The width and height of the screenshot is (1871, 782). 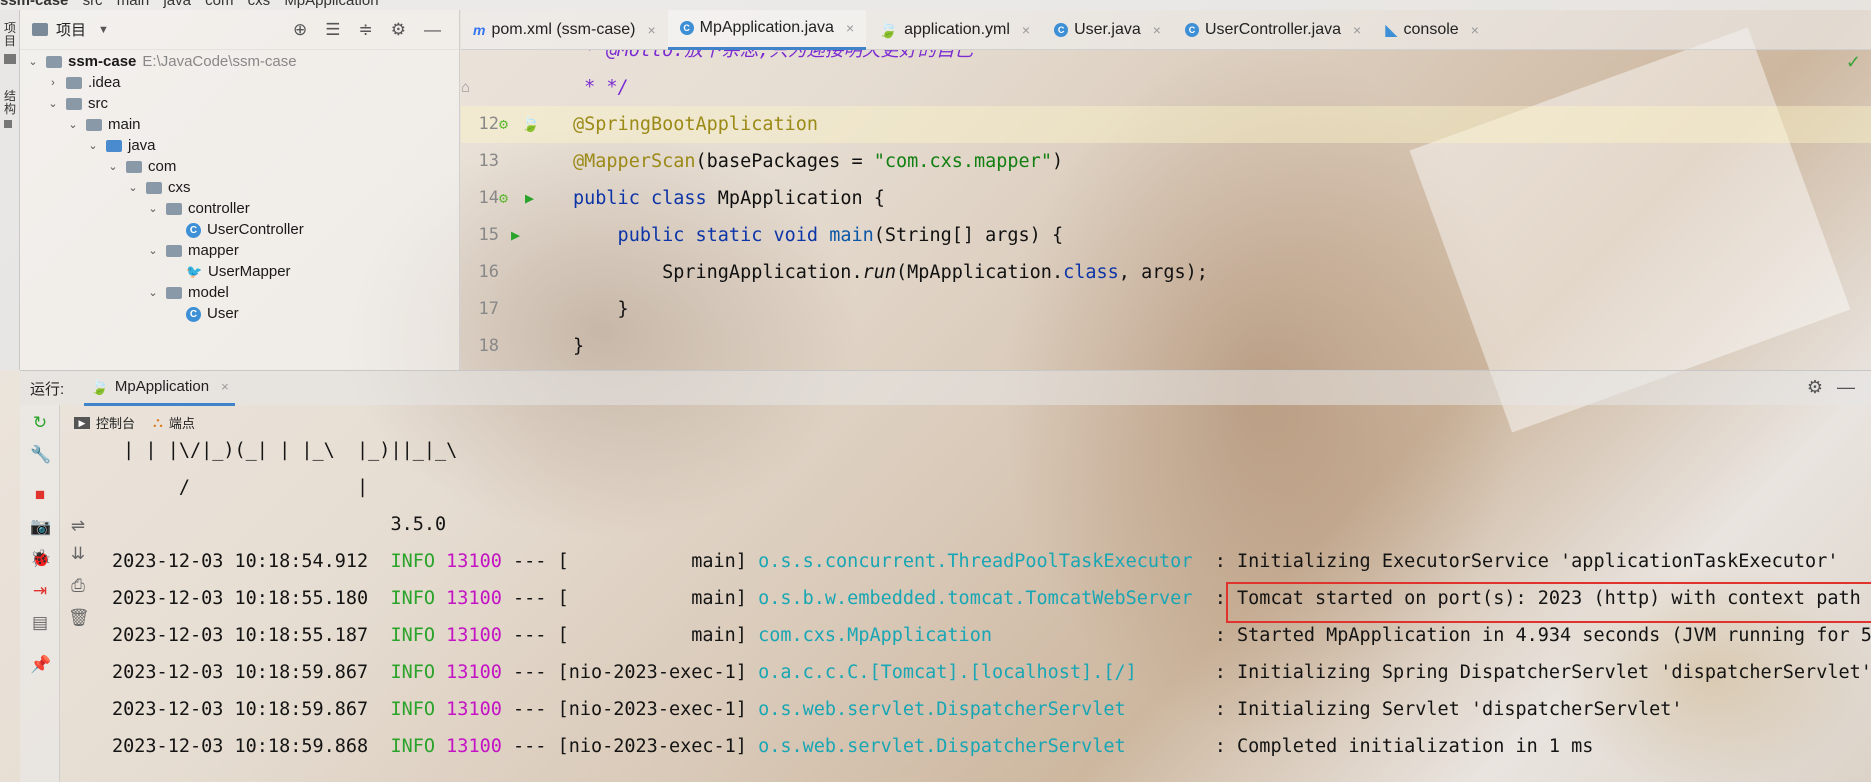 What do you see at coordinates (34, 4) in the screenshot?
I see `breadcrumb-item: ssm-case` at bounding box center [34, 4].